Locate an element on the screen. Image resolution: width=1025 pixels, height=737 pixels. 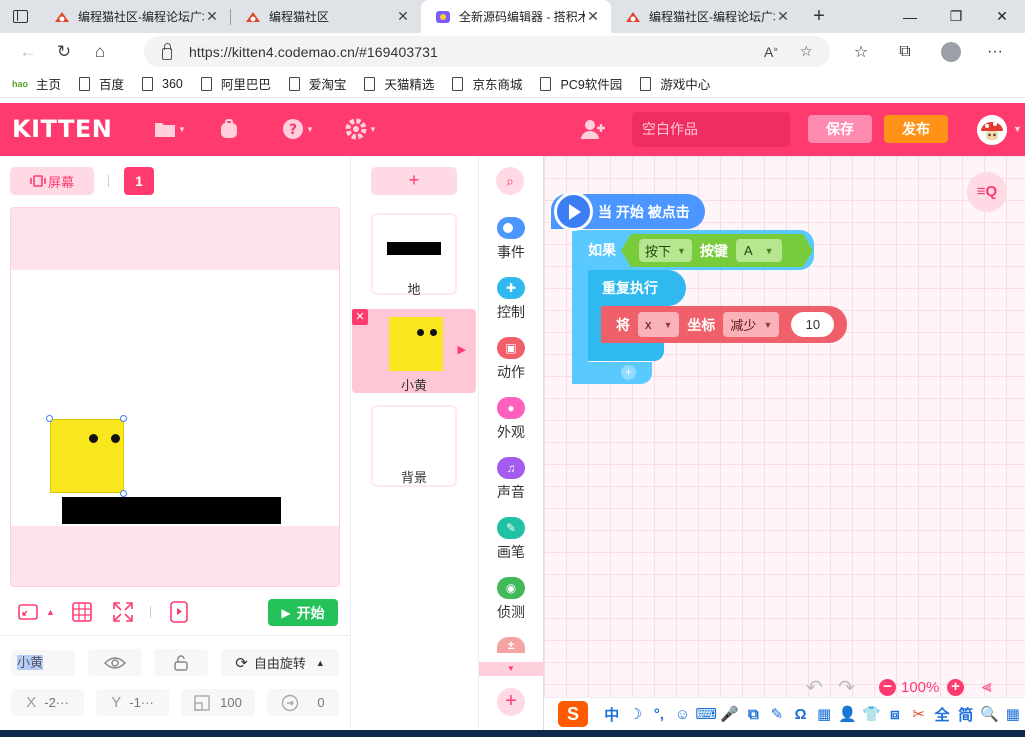
category-sound: ♫ 声音 is located at coordinates (511, 479).